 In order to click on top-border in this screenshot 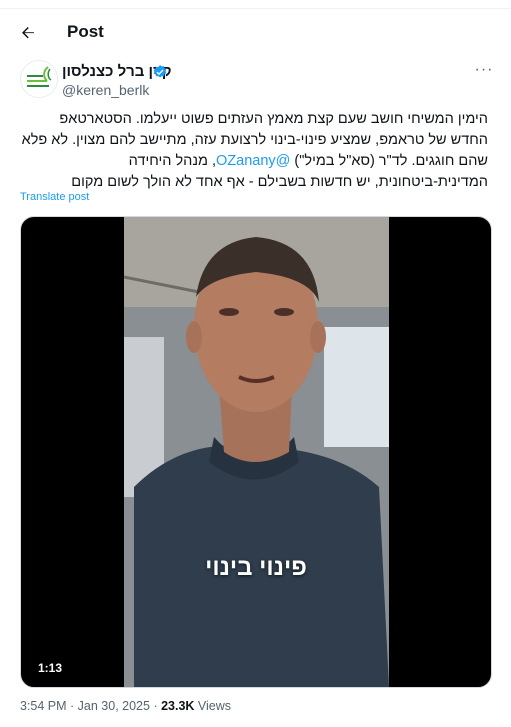, I will do `click(255, 4)`.